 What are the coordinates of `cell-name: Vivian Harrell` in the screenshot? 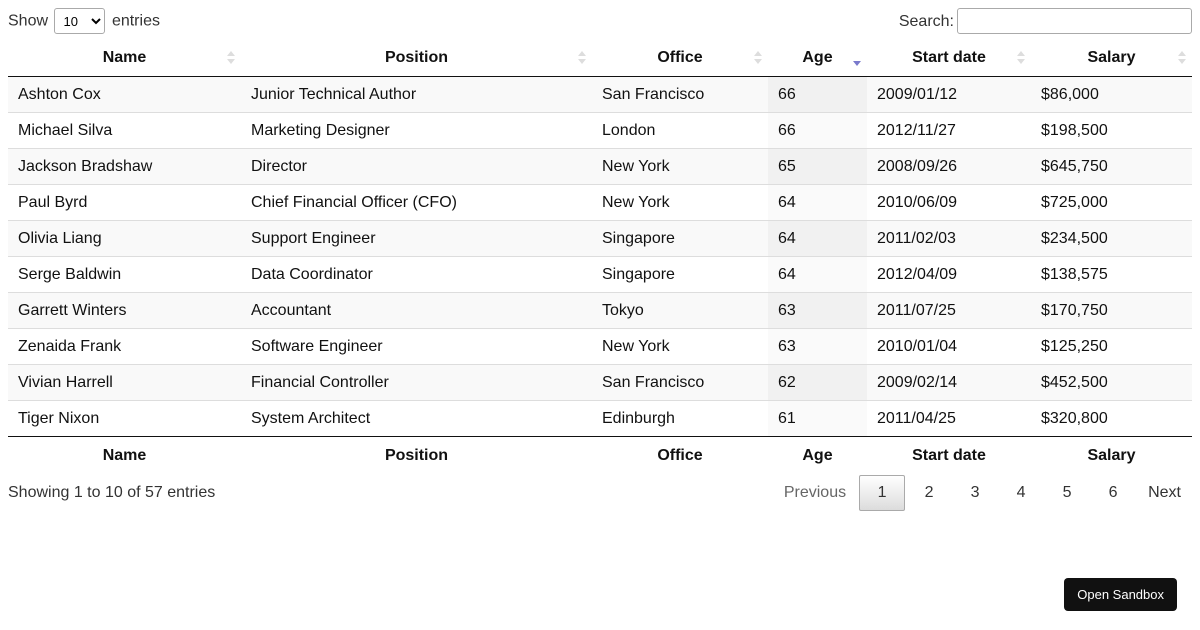 It's located at (124, 382).